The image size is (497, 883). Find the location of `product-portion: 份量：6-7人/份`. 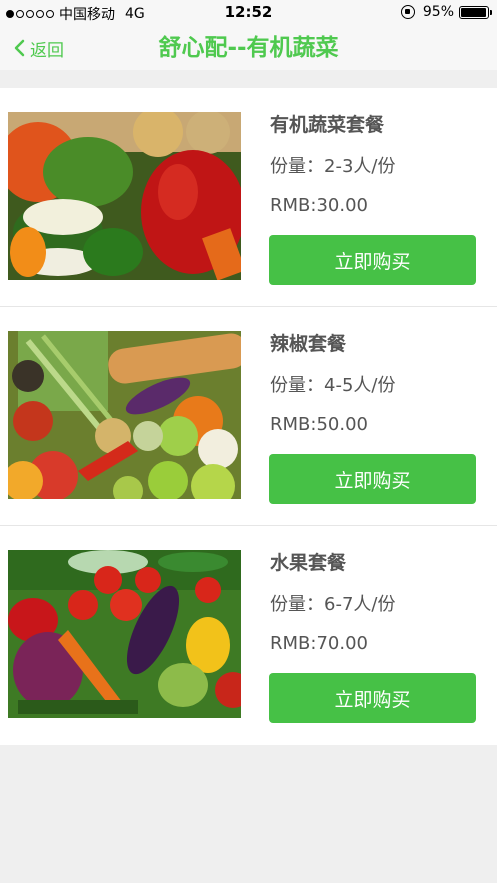

product-portion: 份量：6-7人/份 is located at coordinates (333, 604).